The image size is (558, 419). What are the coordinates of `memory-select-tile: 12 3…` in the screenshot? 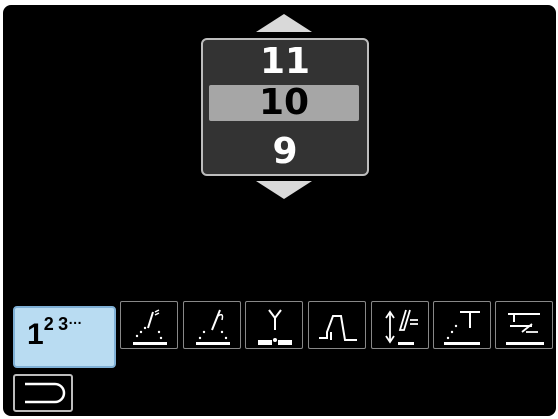 It's located at (64, 337).